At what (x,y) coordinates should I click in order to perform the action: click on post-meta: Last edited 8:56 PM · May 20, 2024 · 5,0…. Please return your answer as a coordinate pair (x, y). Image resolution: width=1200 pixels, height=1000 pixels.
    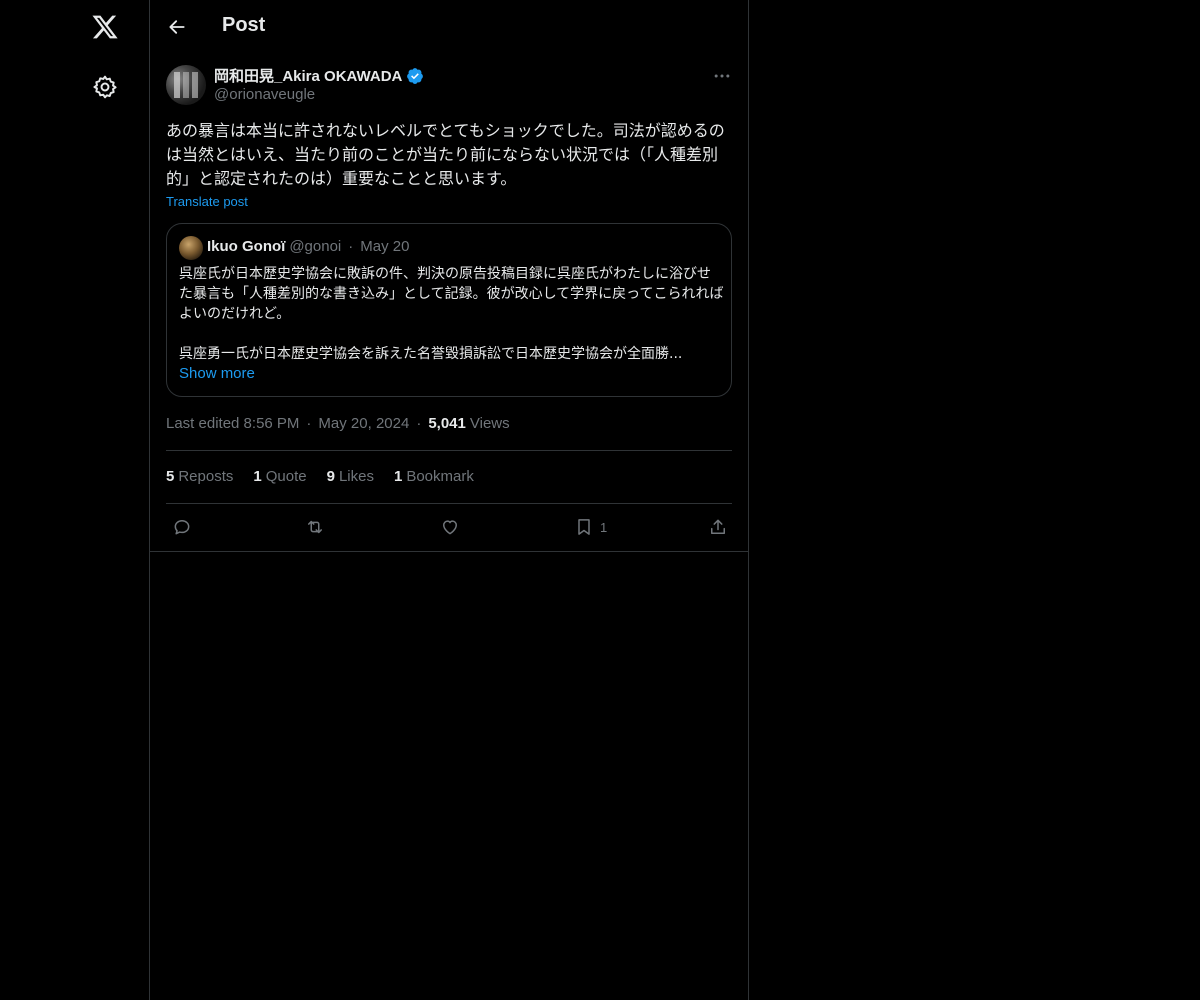
    Looking at the image, I should click on (338, 423).